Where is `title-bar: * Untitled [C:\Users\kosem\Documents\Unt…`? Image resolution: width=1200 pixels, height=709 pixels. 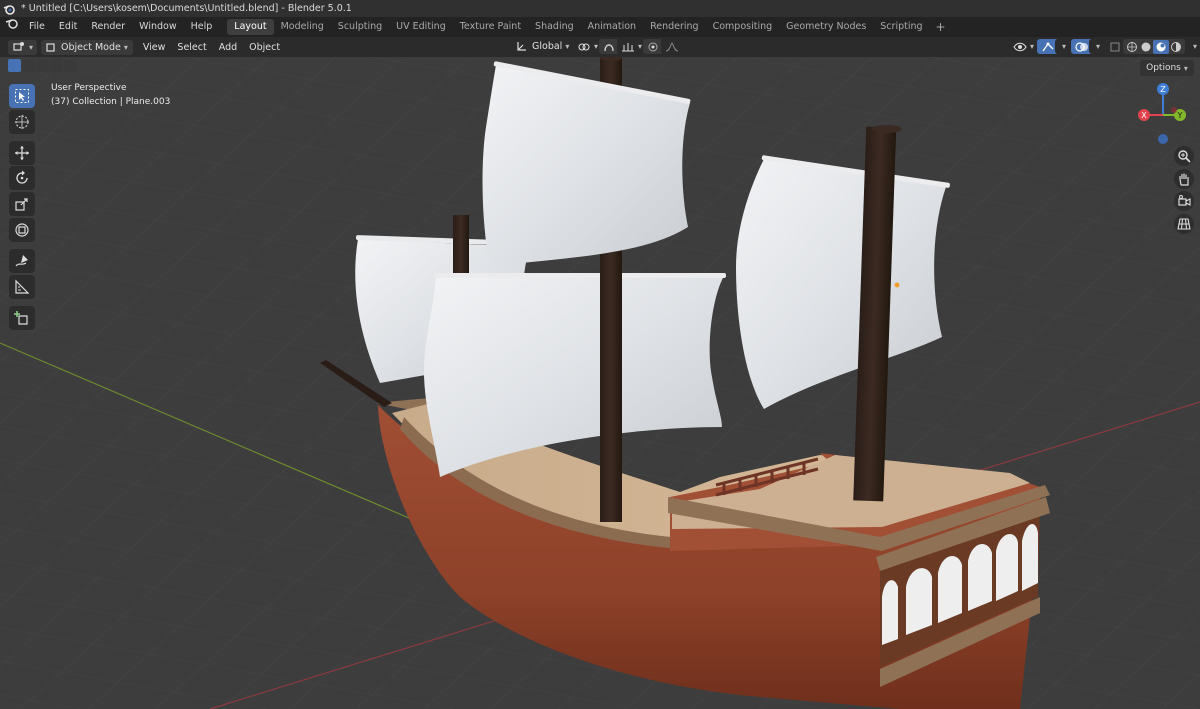 title-bar: * Untitled [C:\Users\kosem\Documents\Unt… is located at coordinates (600, 8).